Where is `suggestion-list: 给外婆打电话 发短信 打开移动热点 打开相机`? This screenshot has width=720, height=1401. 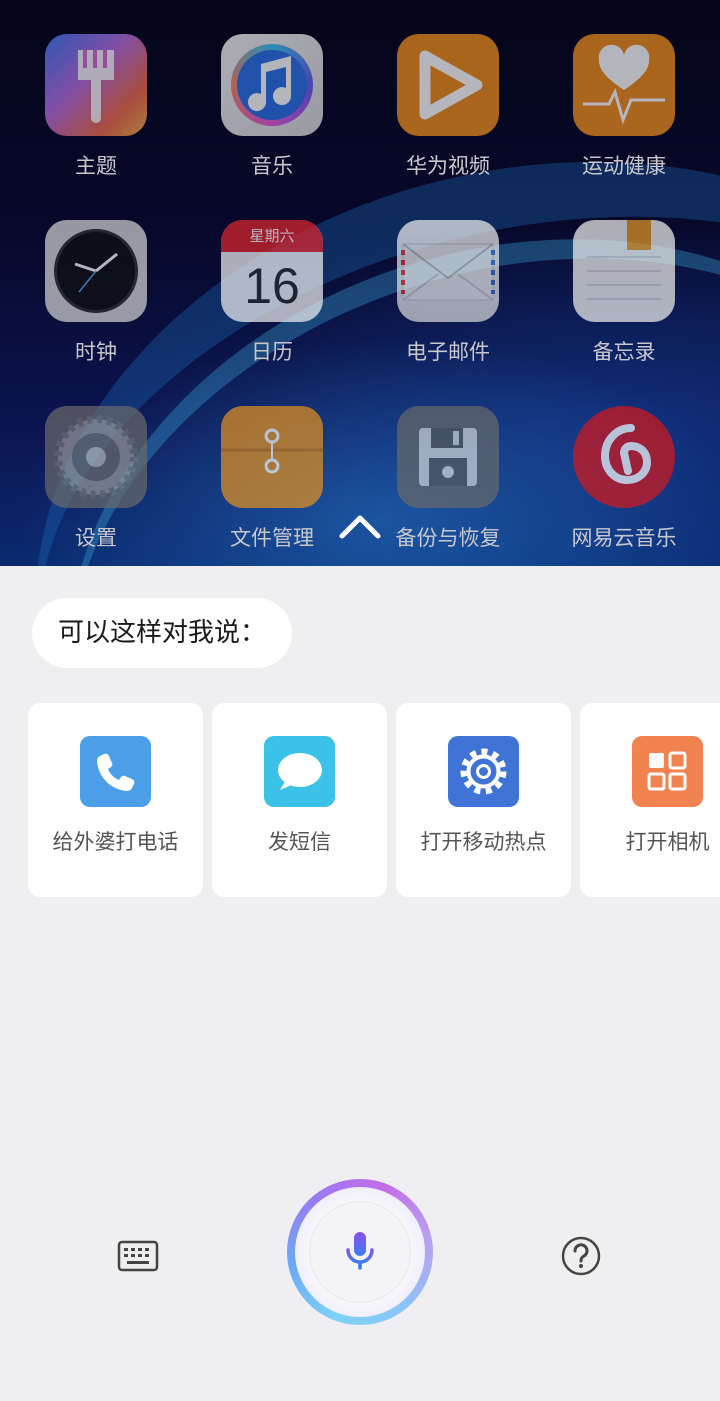
suggestion-list: 给外婆打电话 发短信 打开移动热点 打开相机 is located at coordinates (374, 800).